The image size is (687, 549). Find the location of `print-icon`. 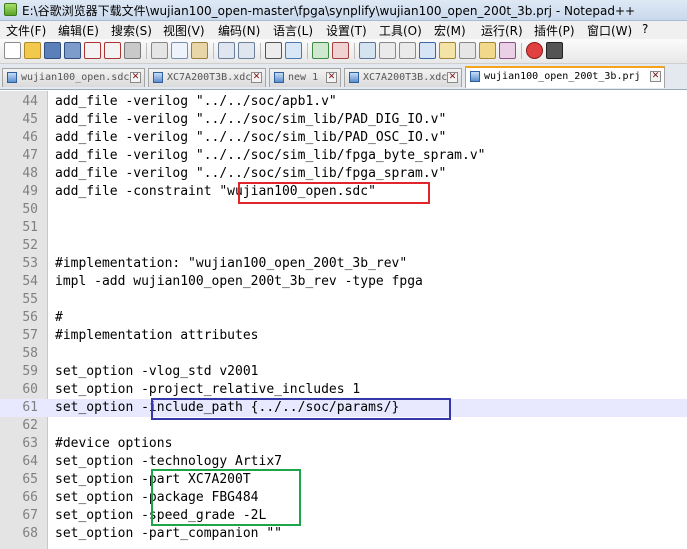

print-icon is located at coordinates (132, 50).